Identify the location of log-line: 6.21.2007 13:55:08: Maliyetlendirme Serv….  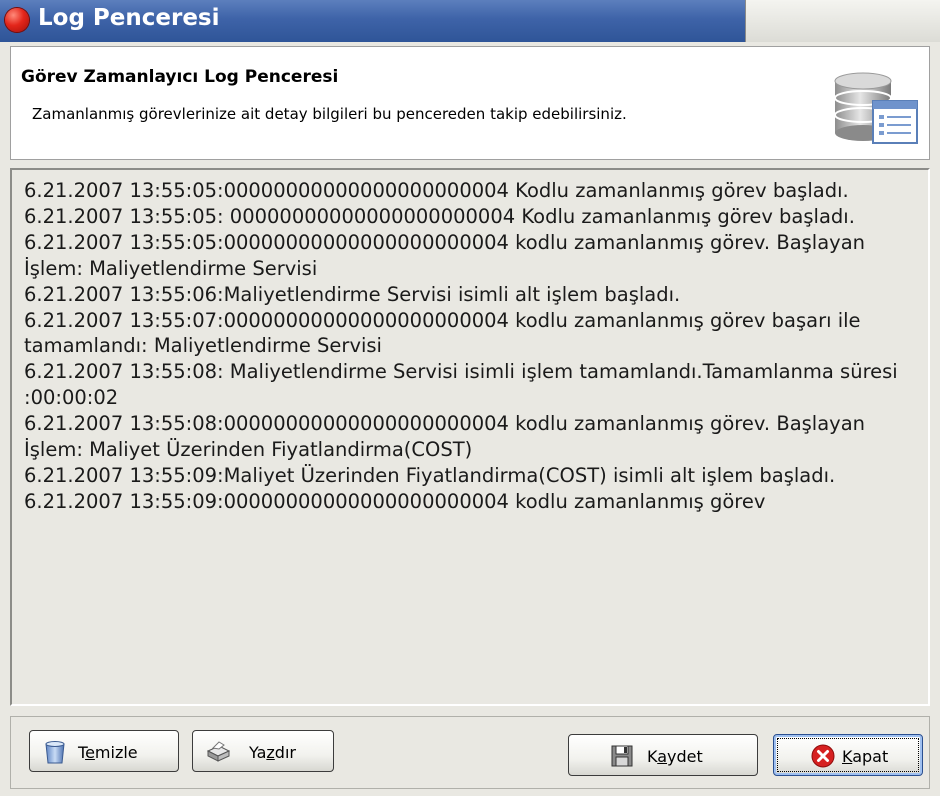
(461, 385).